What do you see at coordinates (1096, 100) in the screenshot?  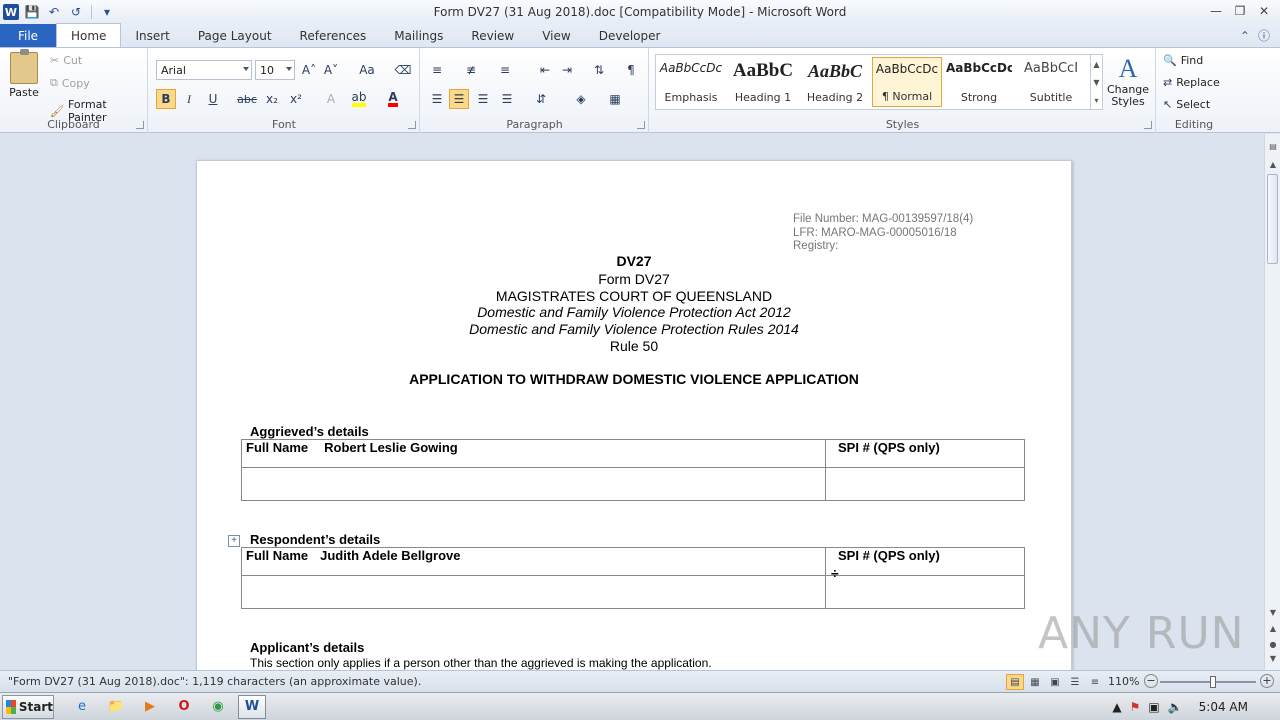 I see `more-styles-icon: ▾` at bounding box center [1096, 100].